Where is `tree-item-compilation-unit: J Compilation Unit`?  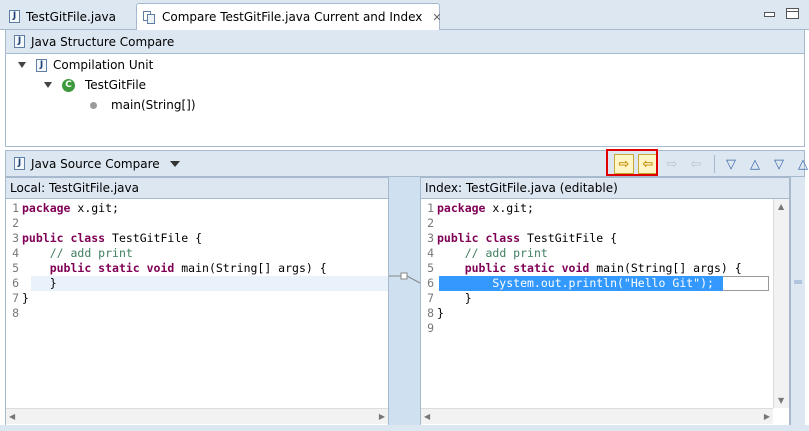 tree-item-compilation-unit: J Compilation Unit is located at coordinates (85, 65).